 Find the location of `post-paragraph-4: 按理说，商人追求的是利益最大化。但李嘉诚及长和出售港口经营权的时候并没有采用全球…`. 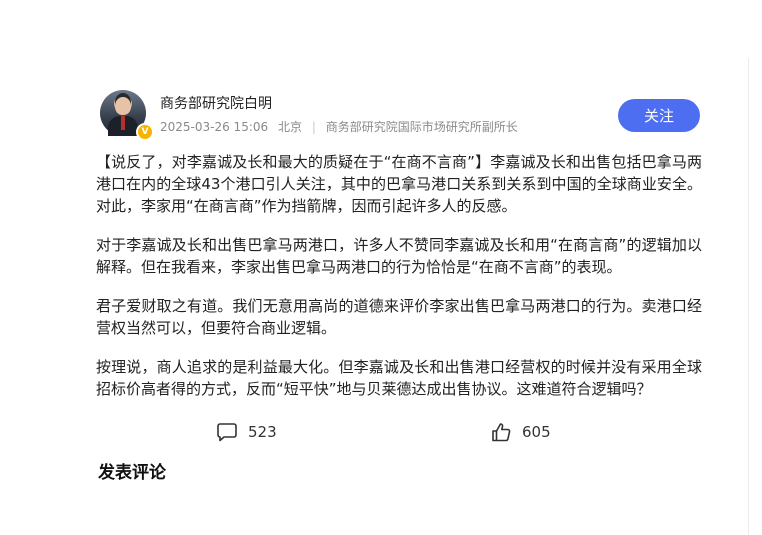

post-paragraph-4: 按理说，商人追求的是利益最大化。但李嘉诚及长和出售港口经营权的时候并没有采用全球… is located at coordinates (399, 378).